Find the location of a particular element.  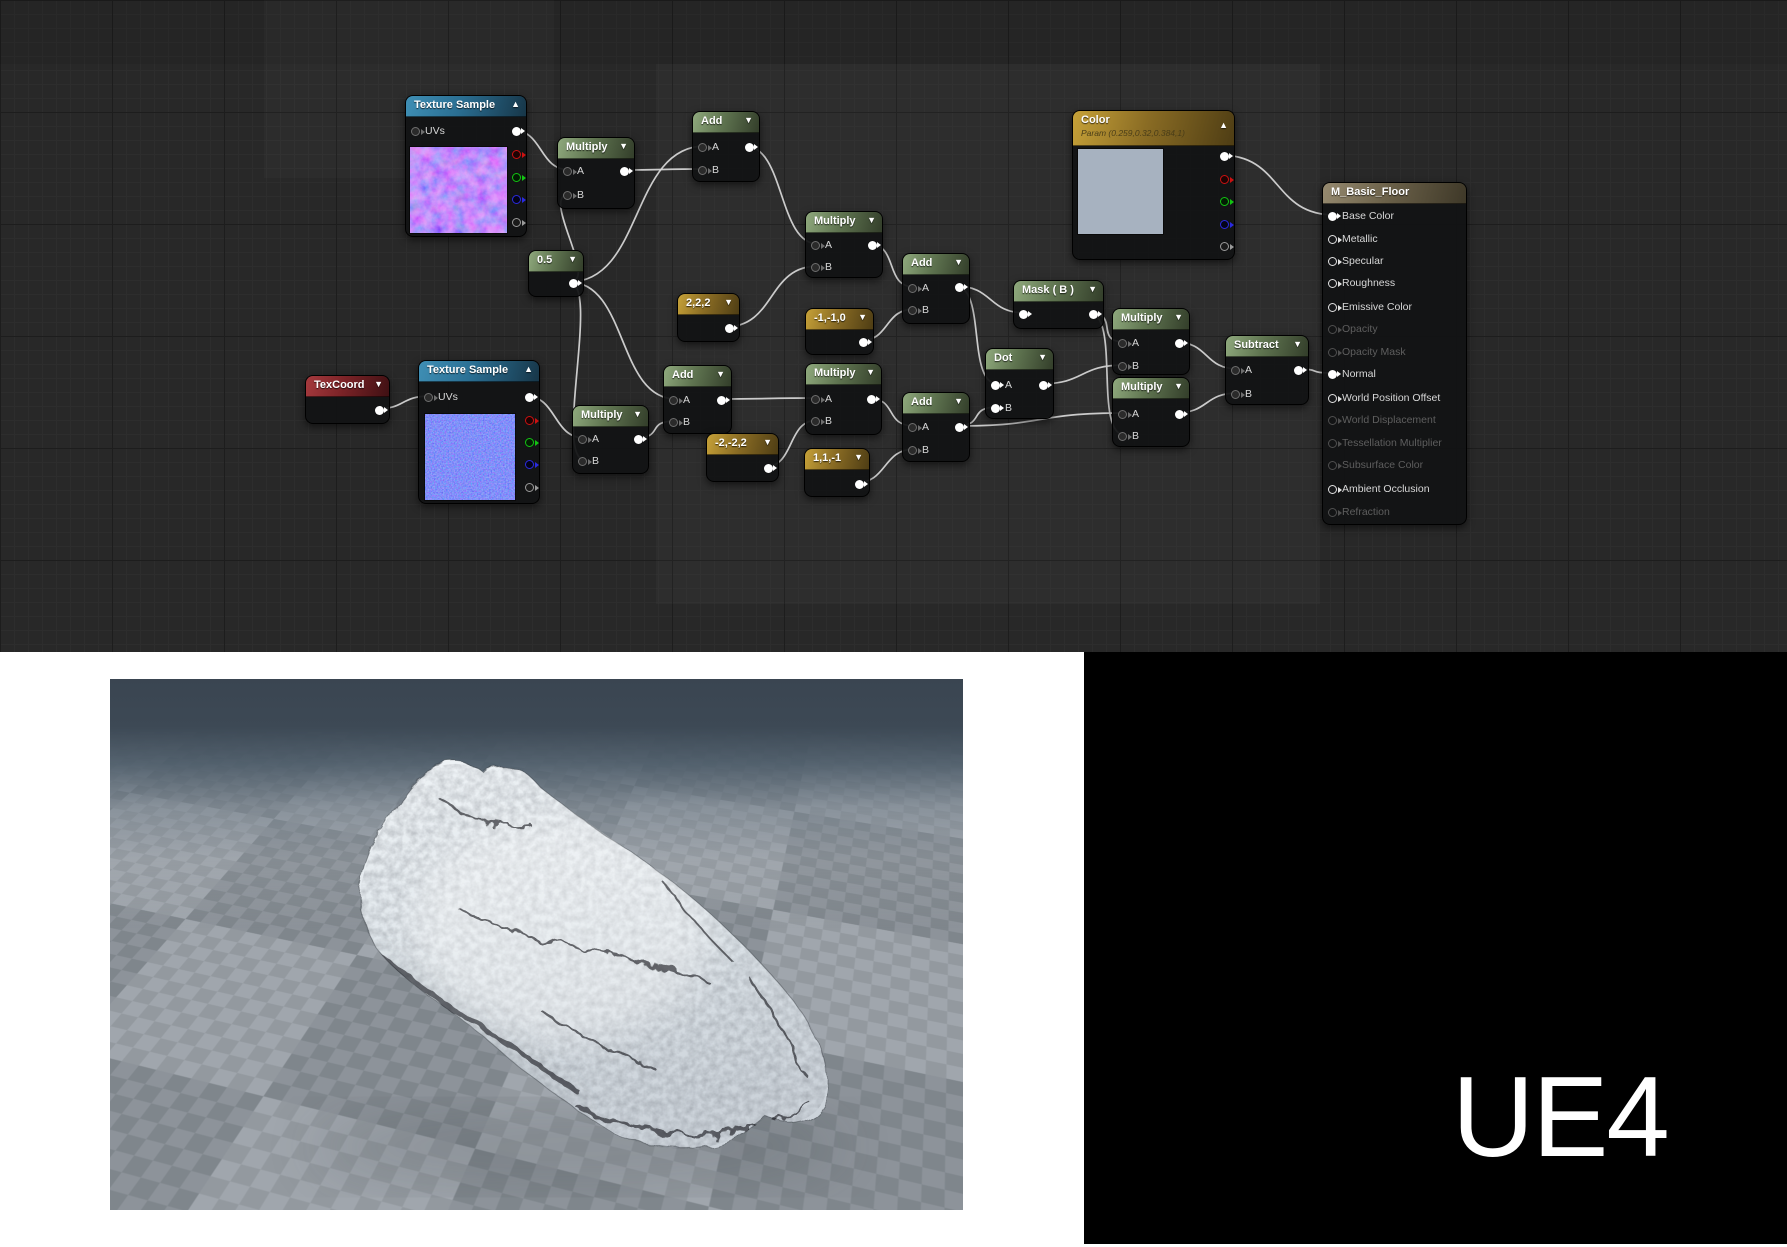

node-multiply2: Multiply ▼ A B is located at coordinates (844, 244).